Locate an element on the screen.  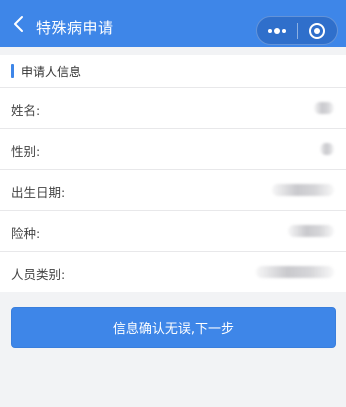
back-button is located at coordinates (19, 24).